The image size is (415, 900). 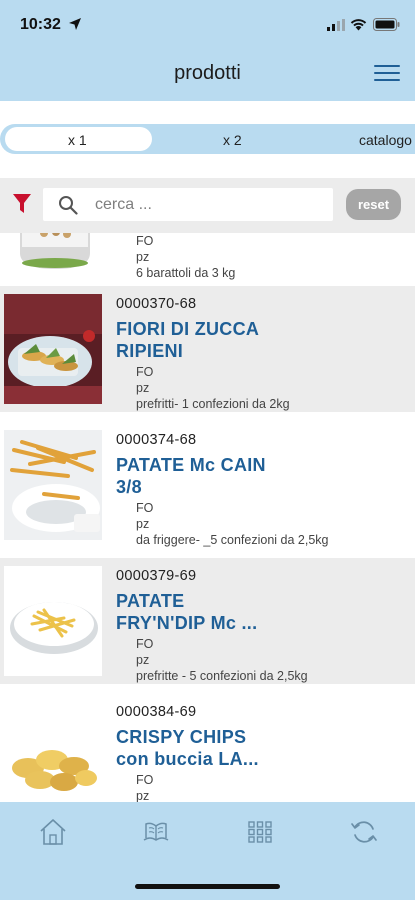 What do you see at coordinates (358, 25) in the screenshot?
I see `wifi-icon` at bounding box center [358, 25].